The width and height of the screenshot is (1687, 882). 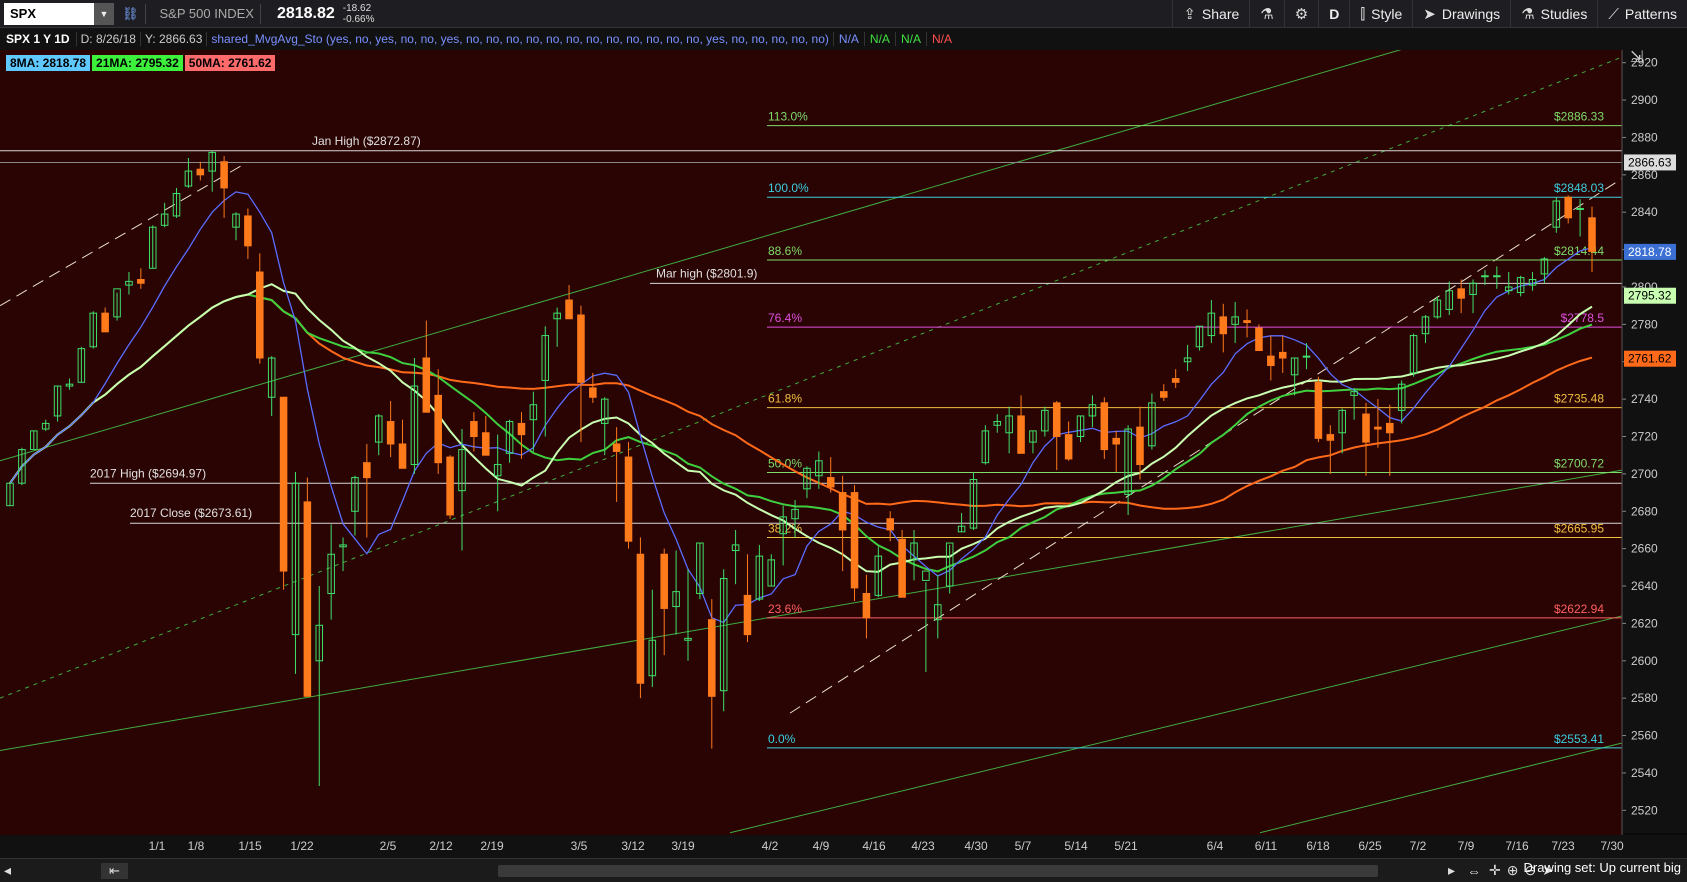 What do you see at coordinates (821, 846) in the screenshot?
I see `date-tick-label: 4/9` at bounding box center [821, 846].